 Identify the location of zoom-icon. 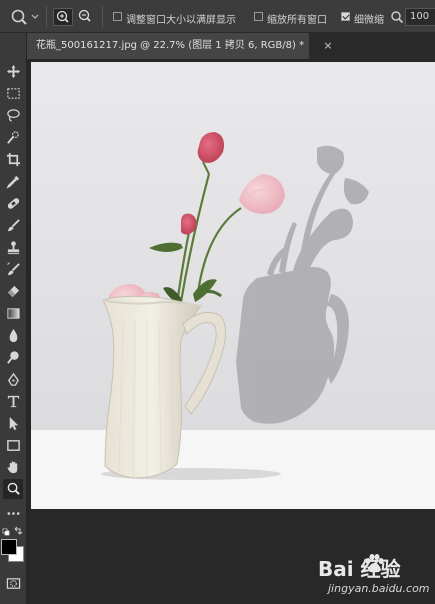
(13, 488).